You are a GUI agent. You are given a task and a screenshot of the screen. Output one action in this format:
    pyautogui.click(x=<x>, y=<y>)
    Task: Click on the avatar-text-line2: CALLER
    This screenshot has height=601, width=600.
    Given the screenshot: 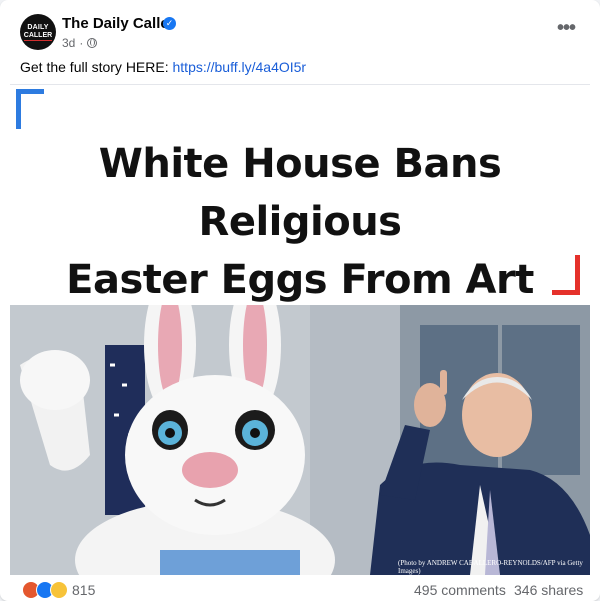 What is the action you would take?
    pyautogui.click(x=38, y=36)
    